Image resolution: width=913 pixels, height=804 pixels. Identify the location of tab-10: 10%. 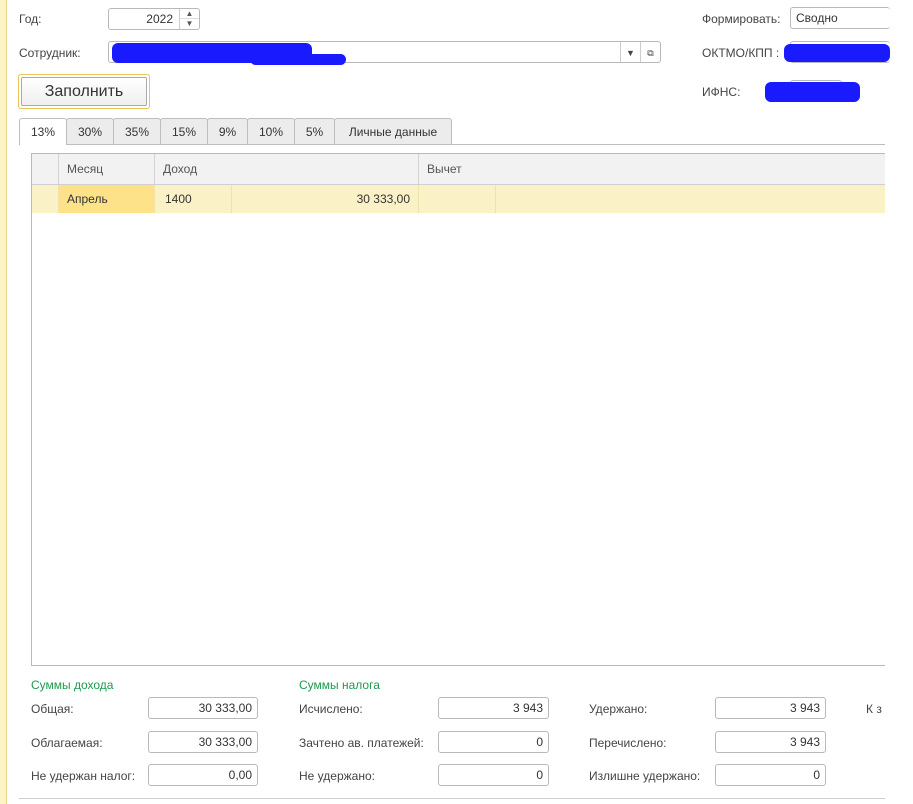
(271, 131).